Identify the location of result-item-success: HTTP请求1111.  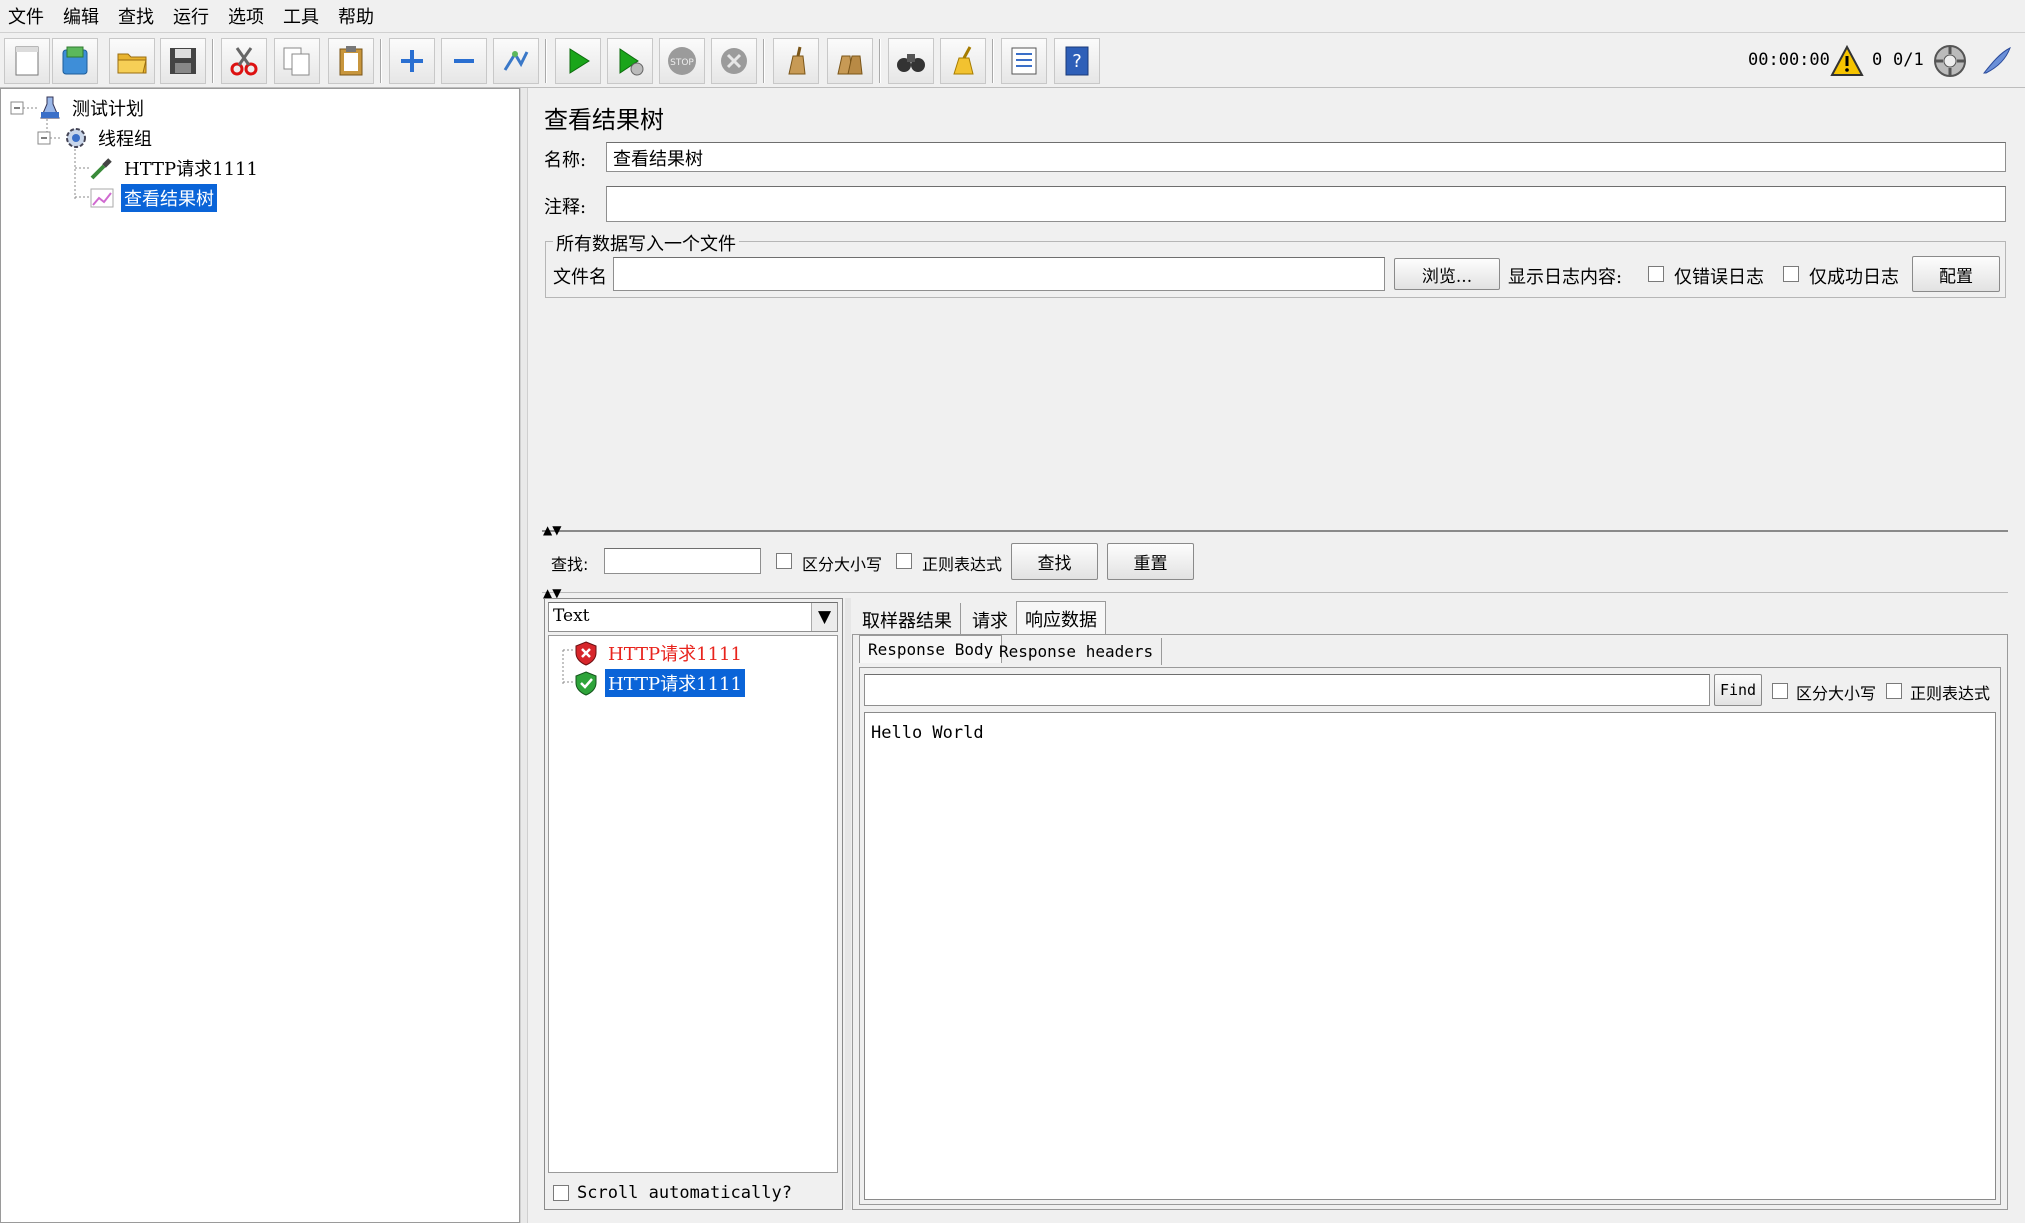
(659, 683).